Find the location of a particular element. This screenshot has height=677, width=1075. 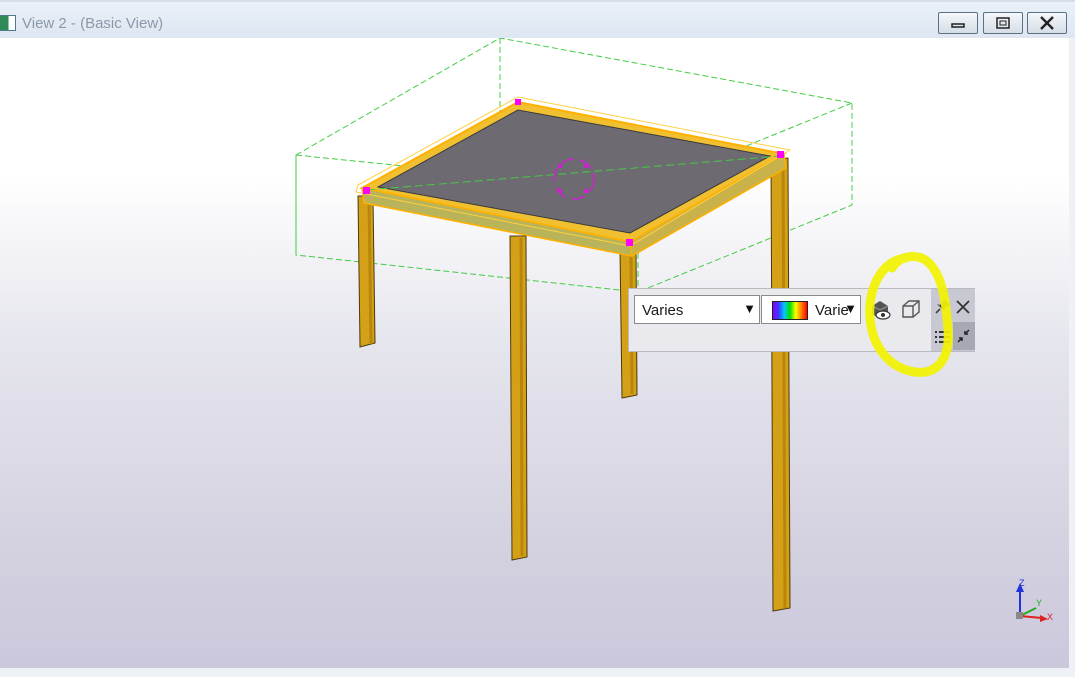

axis-x-label: X is located at coordinates (1050, 617).